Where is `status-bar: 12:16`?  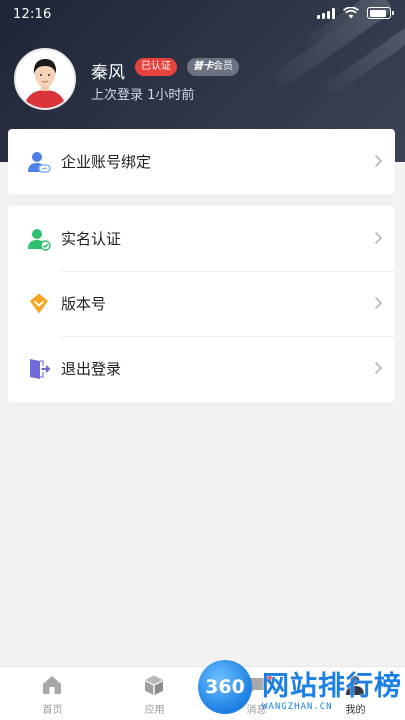
status-bar: 12:16 is located at coordinates (202, 14).